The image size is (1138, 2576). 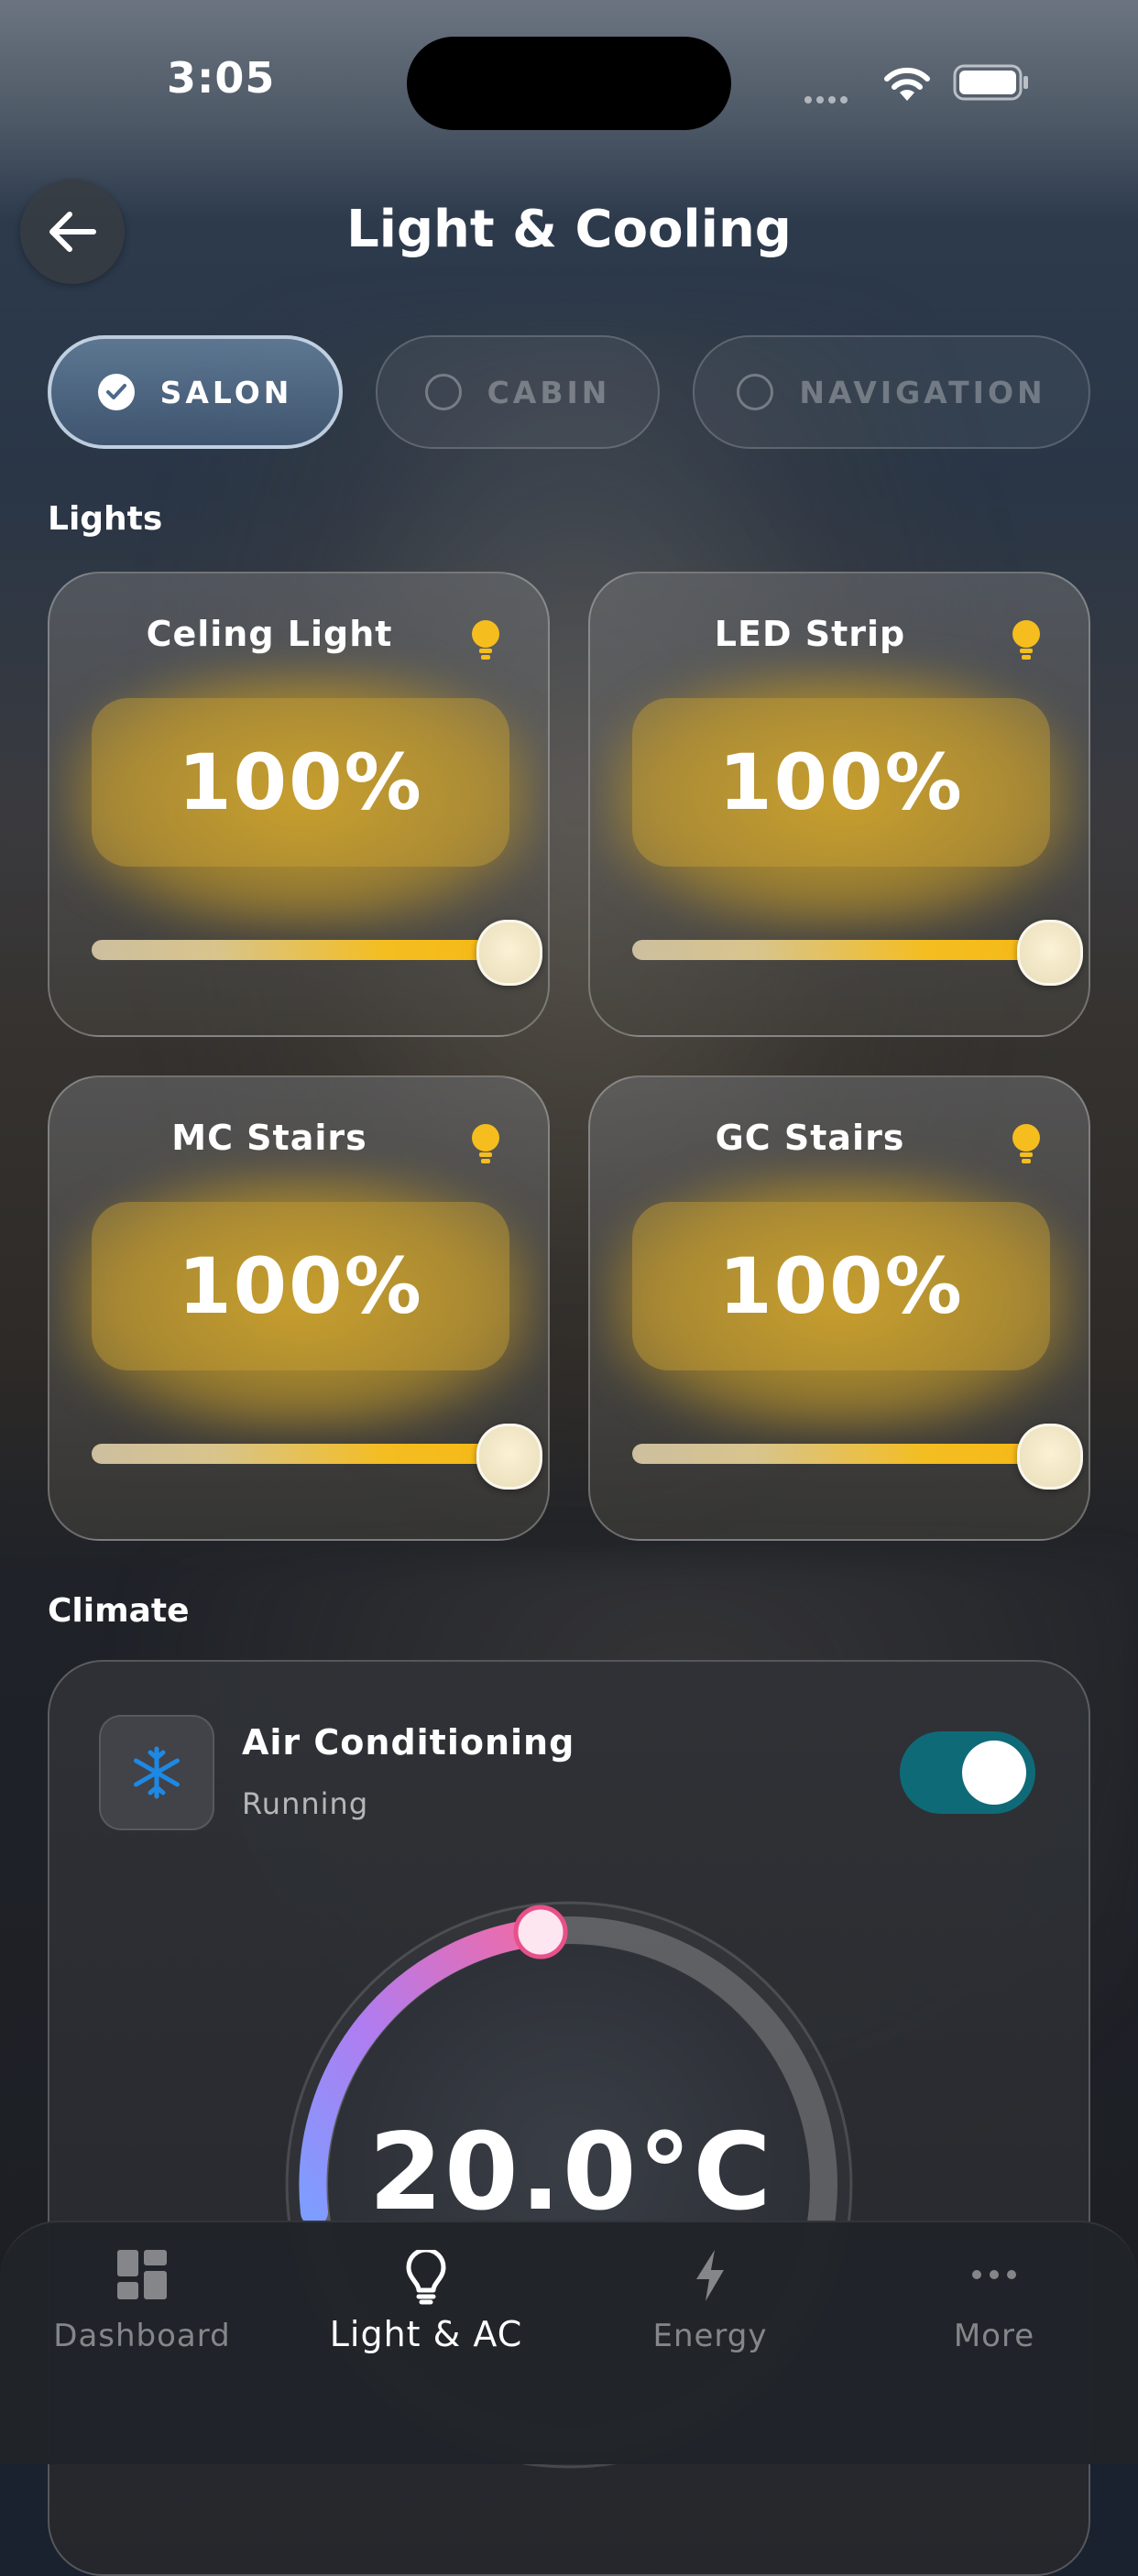 I want to click on lights-section-title: Lights, so click(x=105, y=519).